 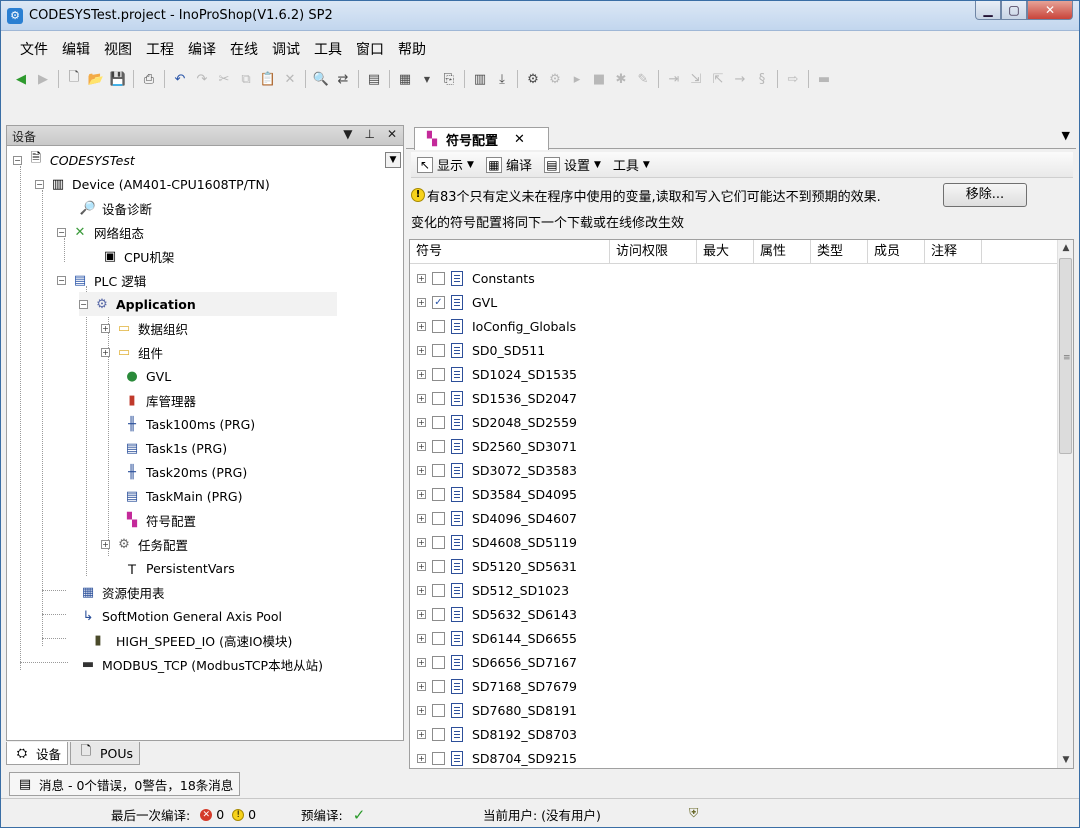 What do you see at coordinates (286, 50) in the screenshot?
I see `menu-debug: 调试` at bounding box center [286, 50].